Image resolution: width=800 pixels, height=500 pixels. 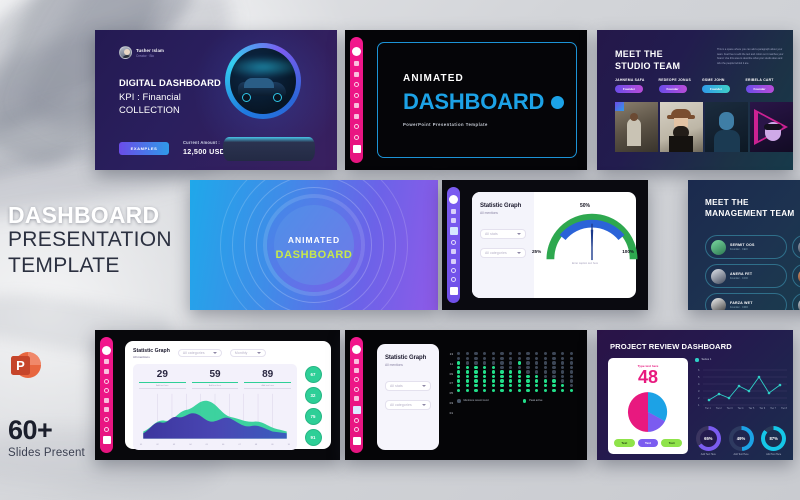 What do you see at coordinates (313, 395) in the screenshot?
I see `badge: 32` at bounding box center [313, 395].